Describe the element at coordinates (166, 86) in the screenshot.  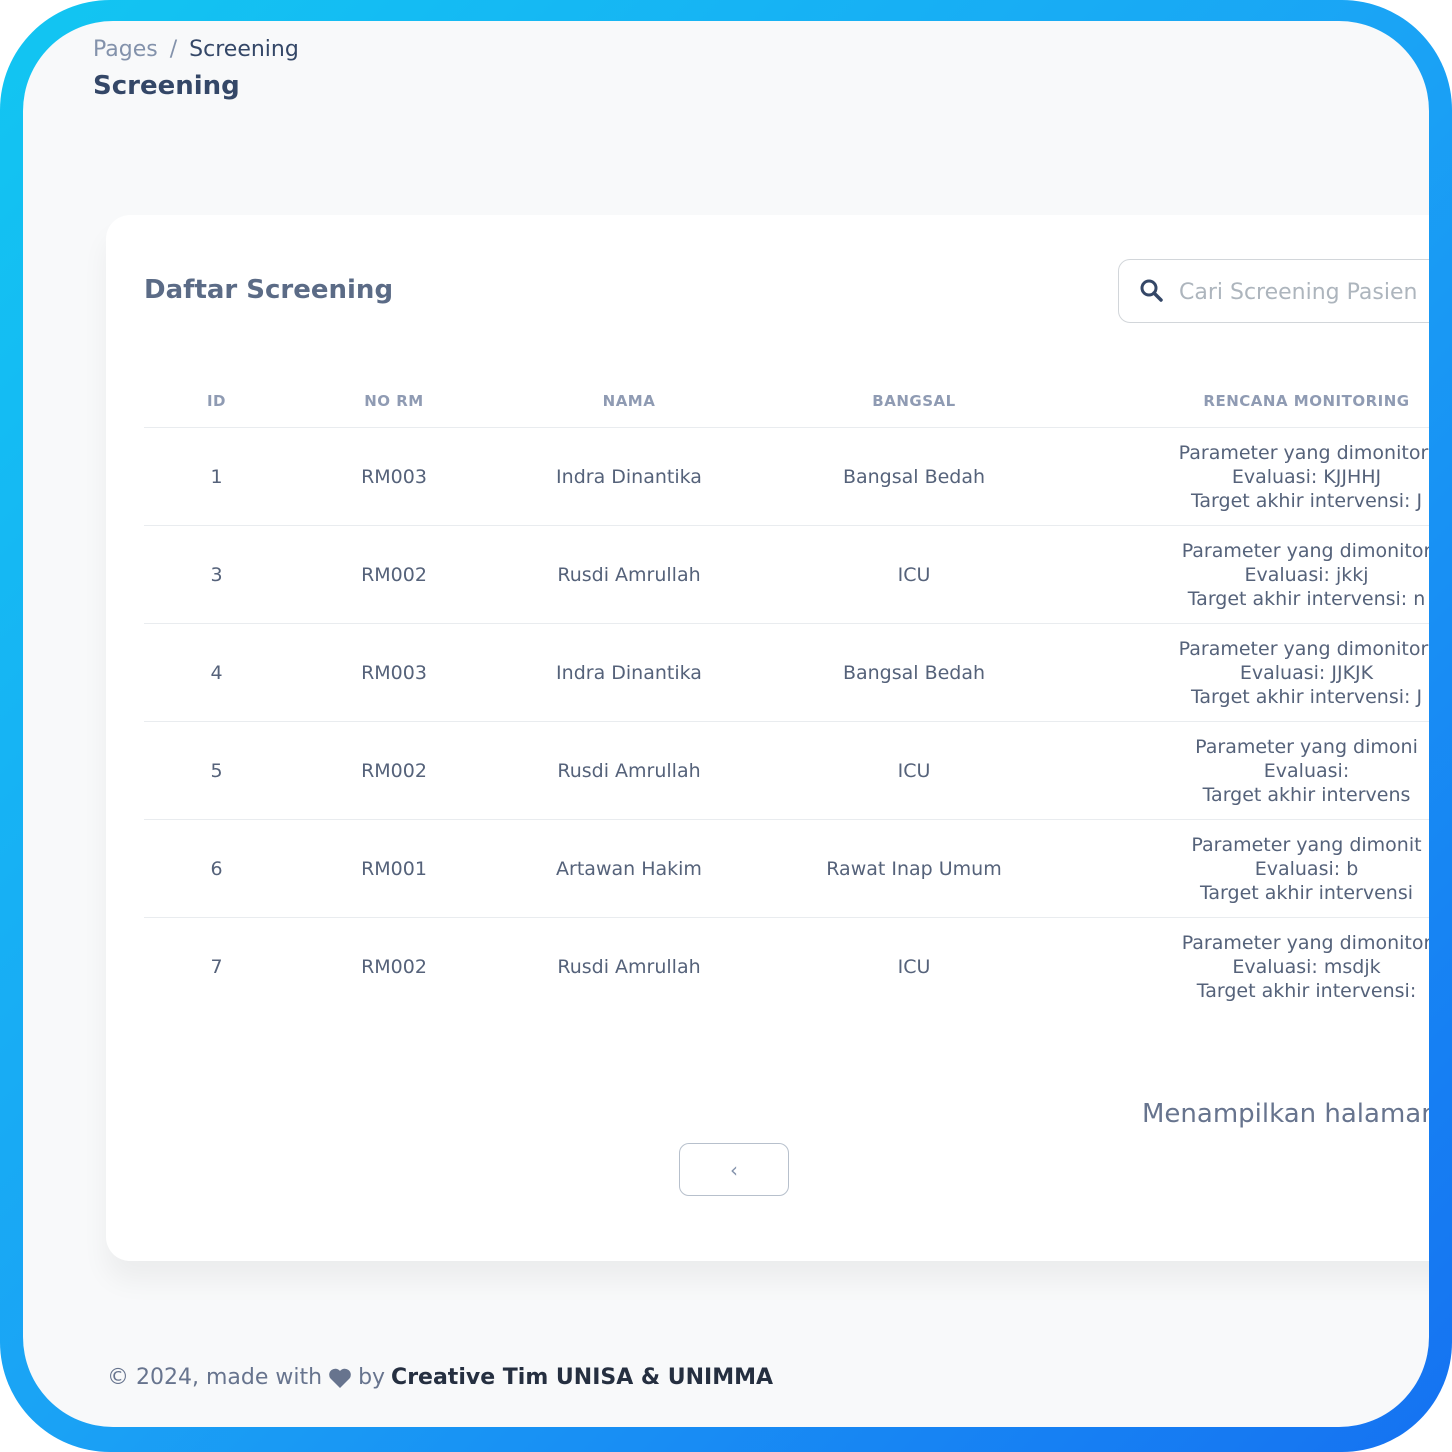
I see `page-title: Screening` at that location.